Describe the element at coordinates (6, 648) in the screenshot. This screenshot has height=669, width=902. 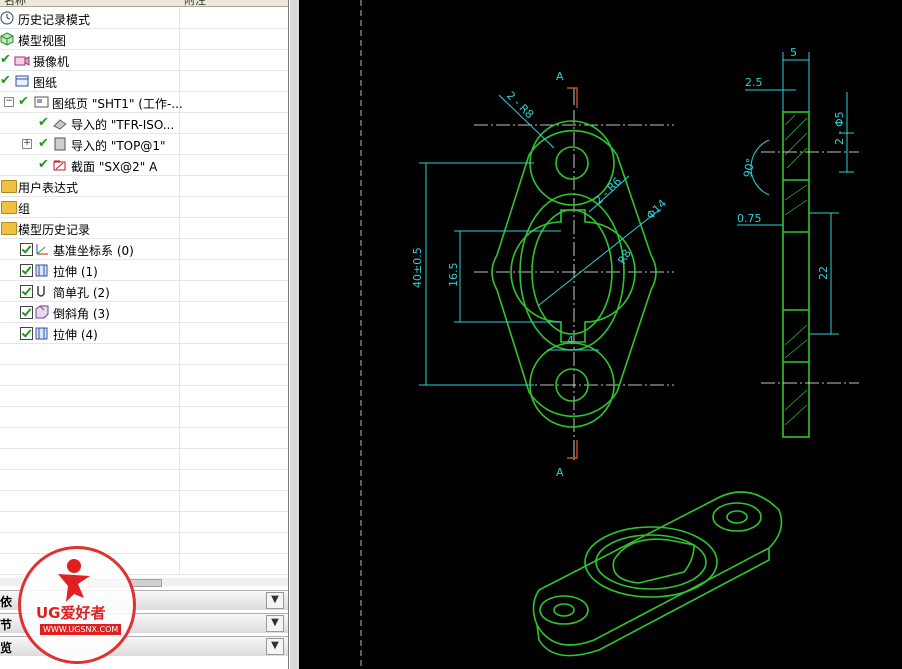
I see `section-title: 览` at that location.